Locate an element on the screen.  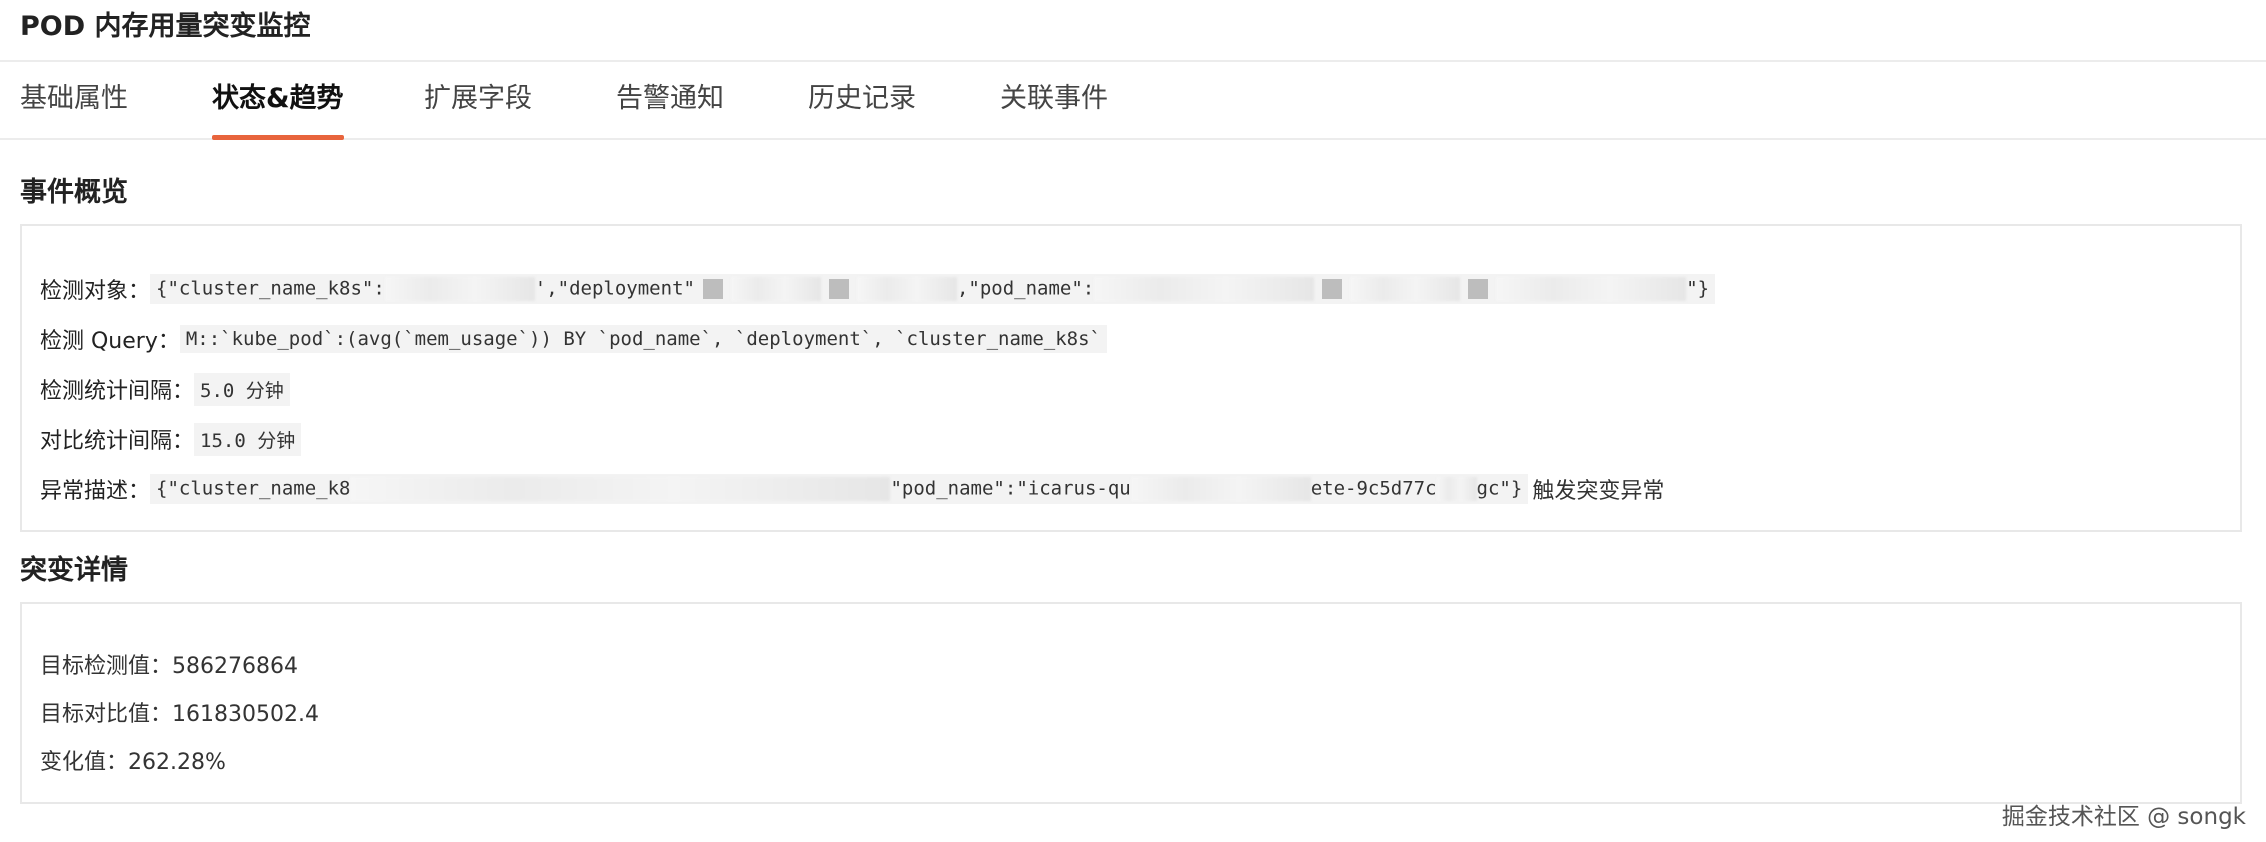
overview-section-title: 事件概览 is located at coordinates (74, 192).